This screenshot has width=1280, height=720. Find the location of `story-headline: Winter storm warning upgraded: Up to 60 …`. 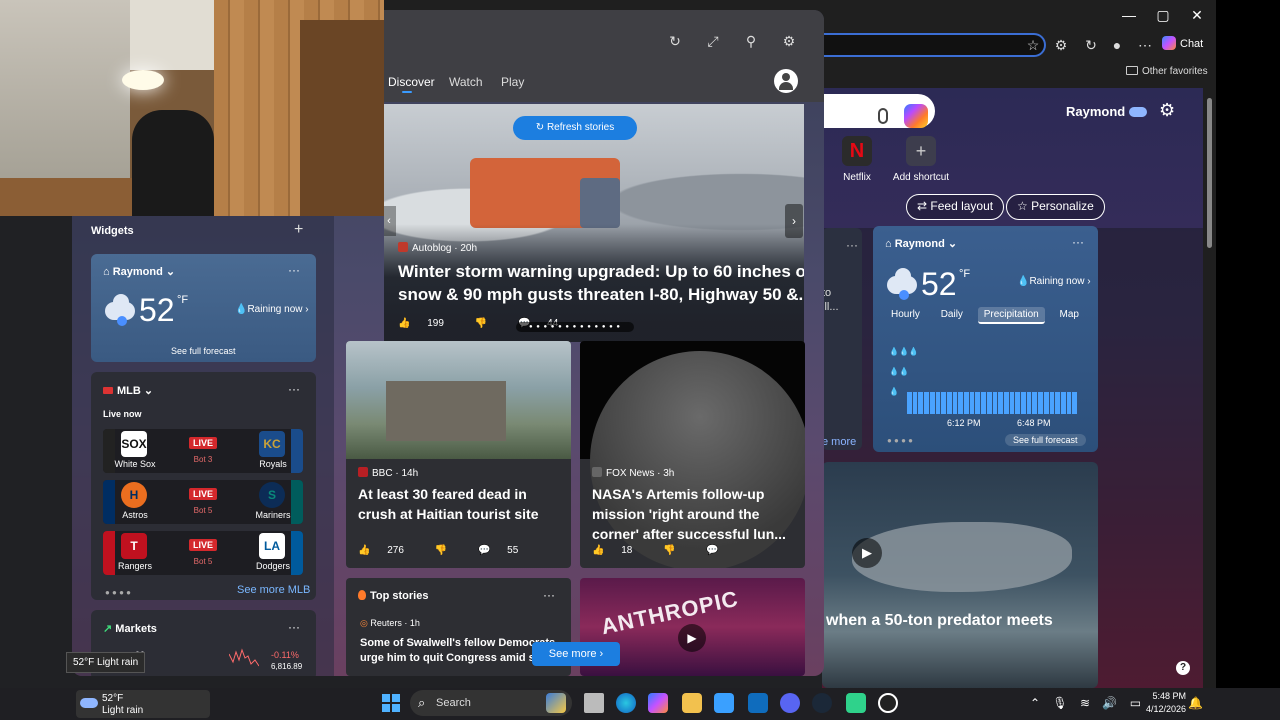

story-headline: Winter storm warning upgraded: Up to 60 … is located at coordinates (601, 283).